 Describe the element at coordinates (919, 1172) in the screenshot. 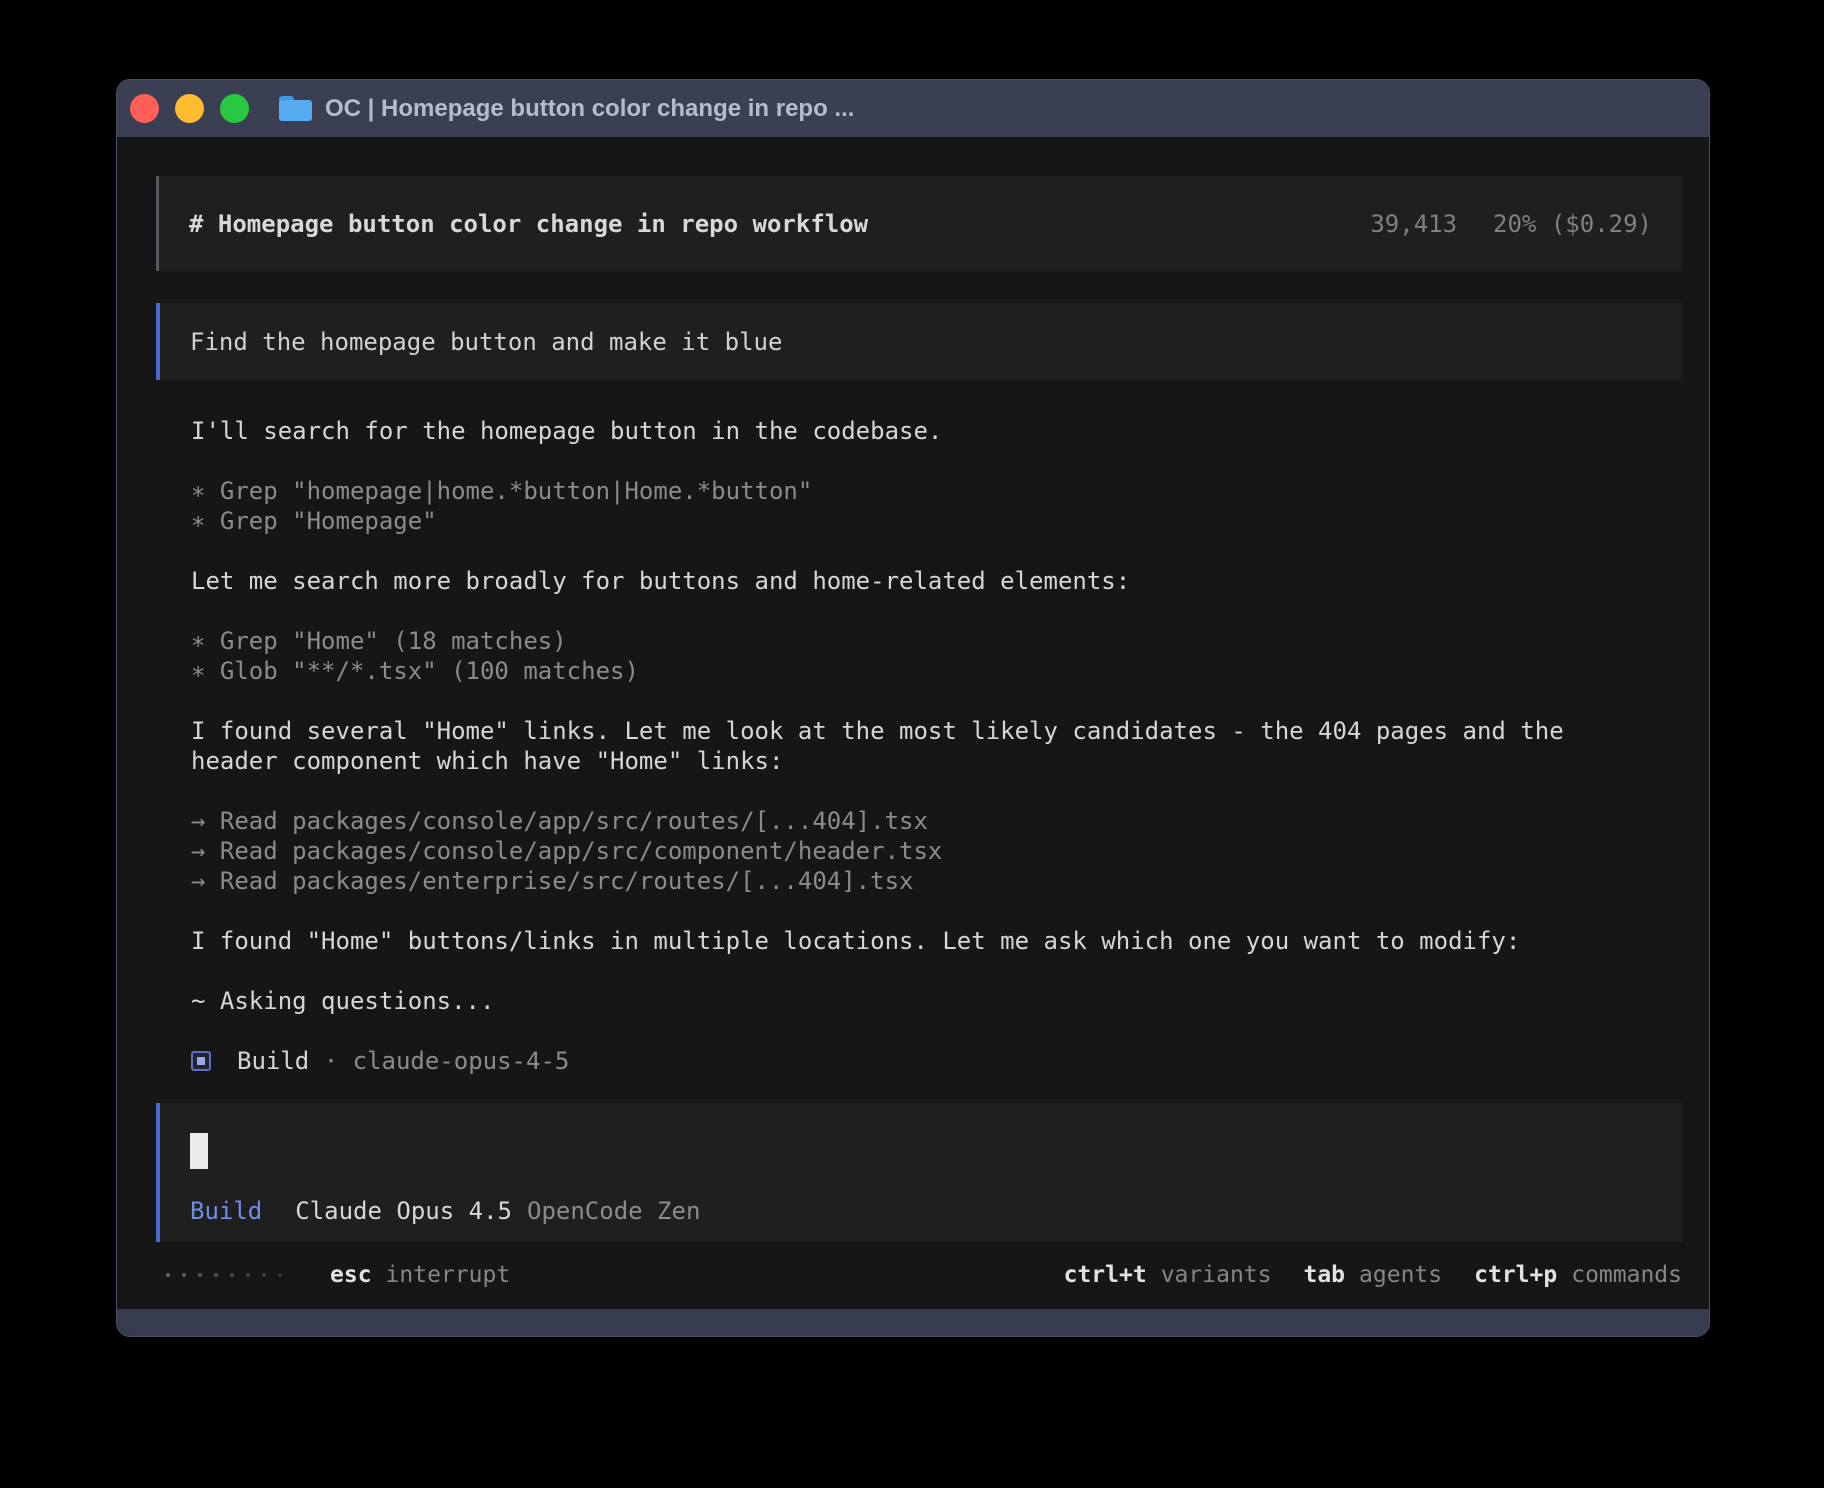

I see `prompt-input: Build Claude Opus 4.5 OpenCode Zen` at that location.